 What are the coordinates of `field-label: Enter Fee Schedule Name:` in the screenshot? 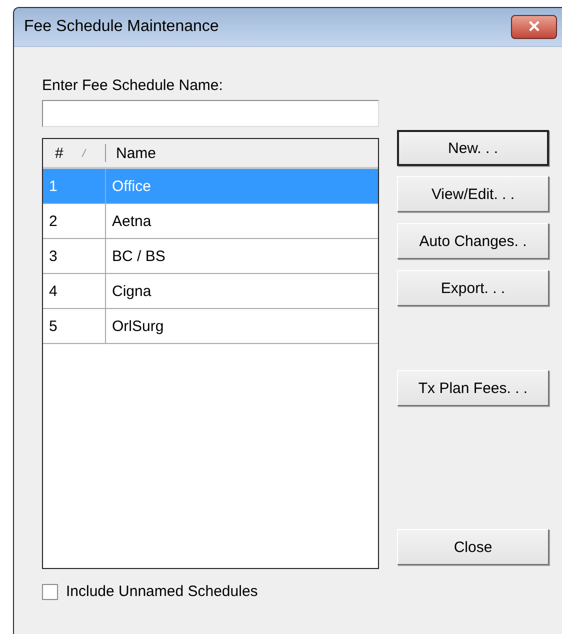 It's located at (132, 85).